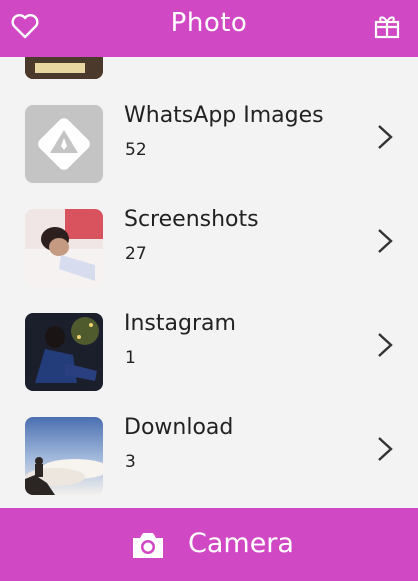 The width and height of the screenshot is (418, 581). Describe the element at coordinates (209, 23) in the screenshot. I see `page-title: Photo` at that location.